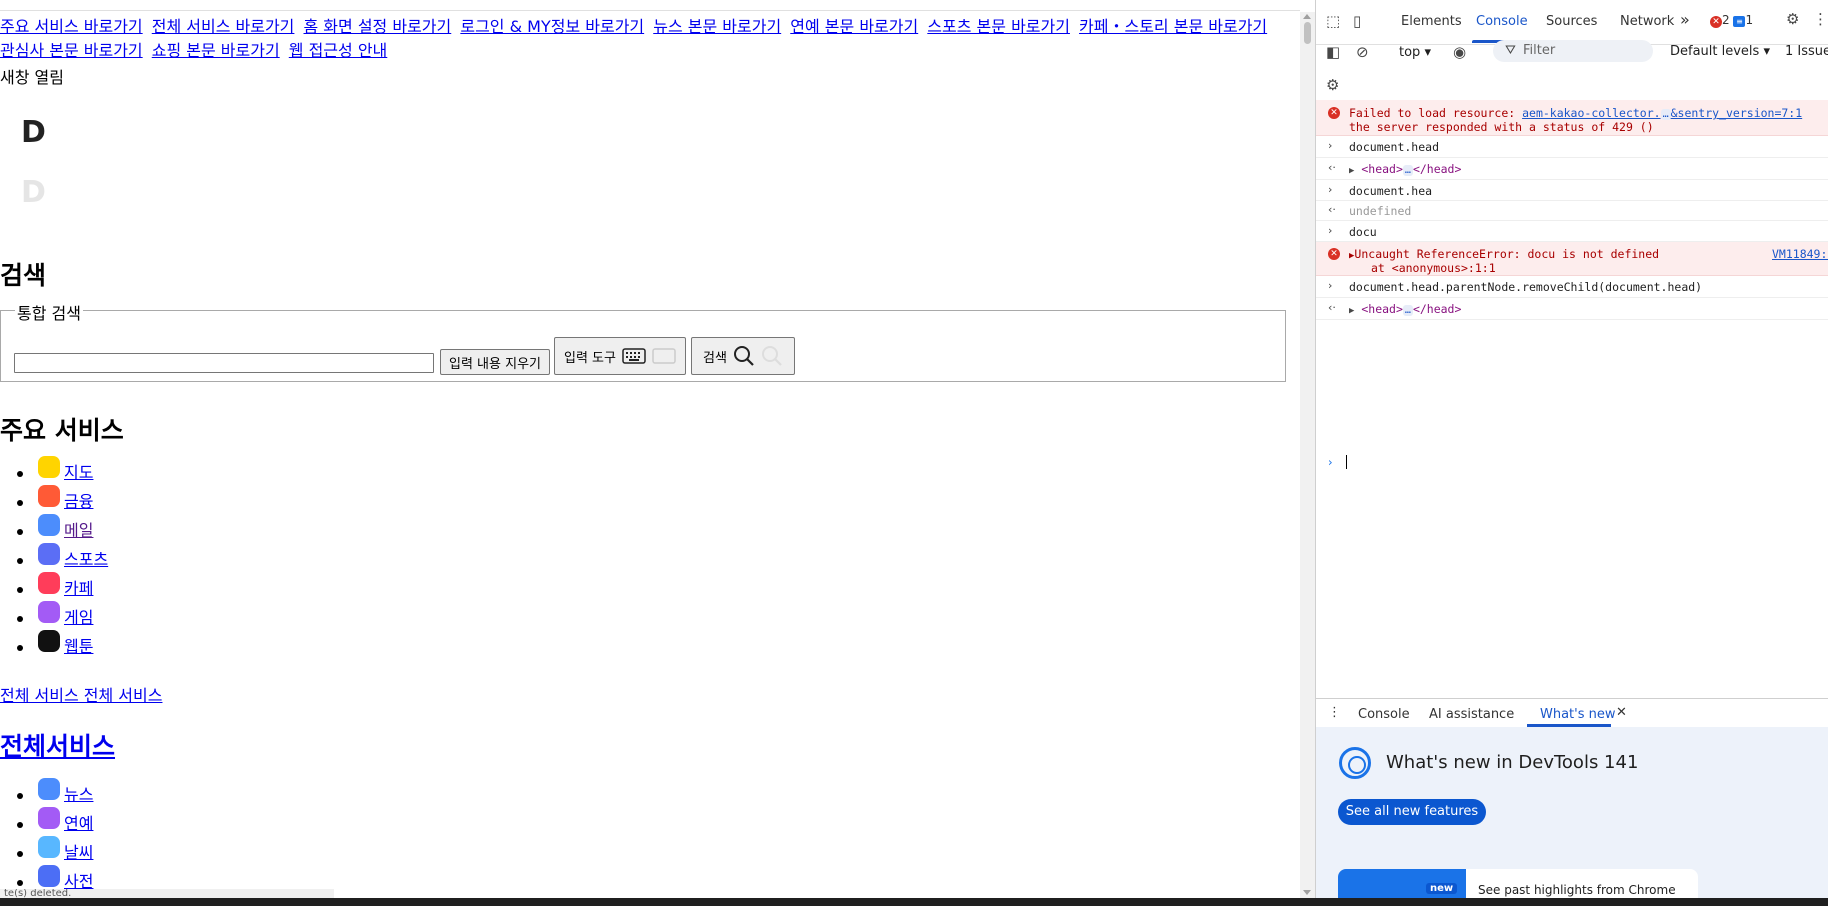 This screenshot has height=906, width=1828. I want to click on skip-link: 스포츠 본문 바로가기, so click(998, 26).